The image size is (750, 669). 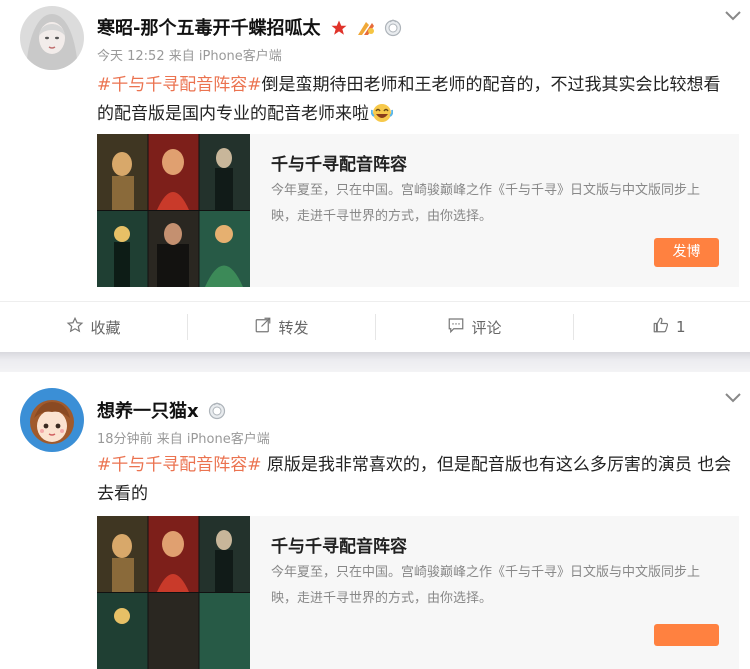 I want to click on post-meta: 今天 12:52 来自 iPhone客户端, so click(x=189, y=54).